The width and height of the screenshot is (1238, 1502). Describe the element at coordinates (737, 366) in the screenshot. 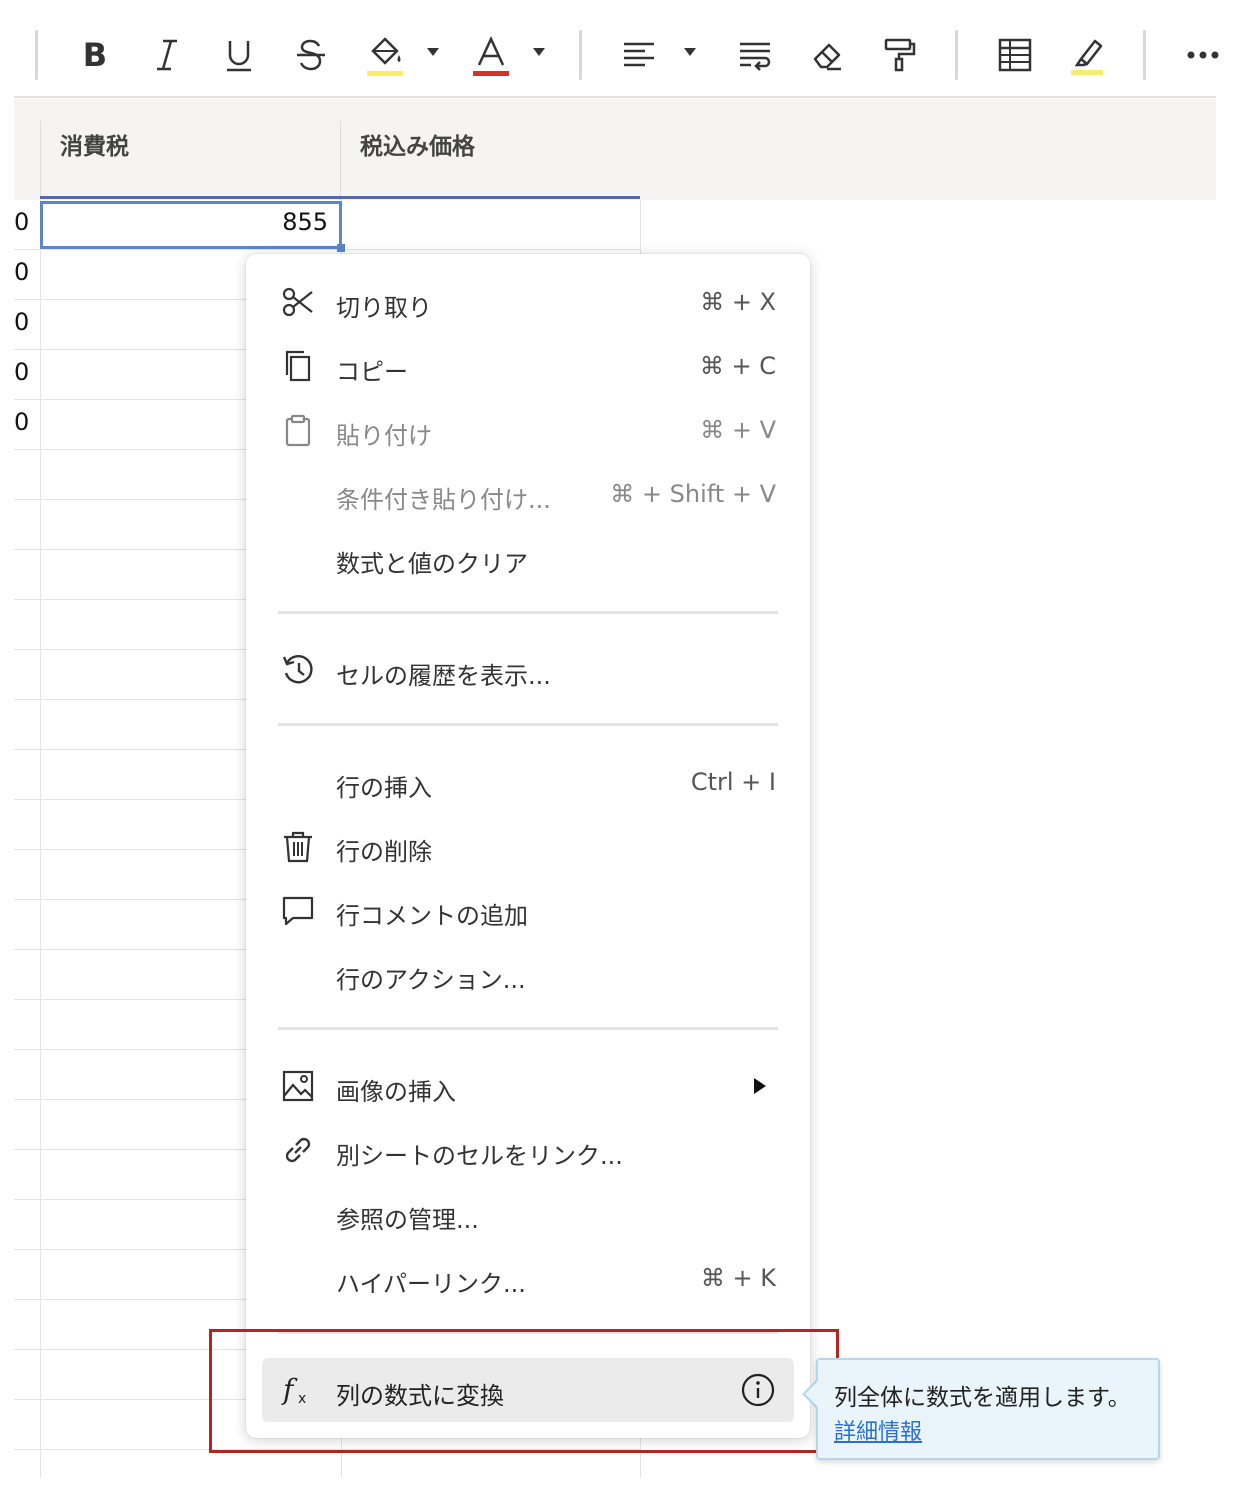

I see `menu-item-shortcut: ⌘ + C` at that location.